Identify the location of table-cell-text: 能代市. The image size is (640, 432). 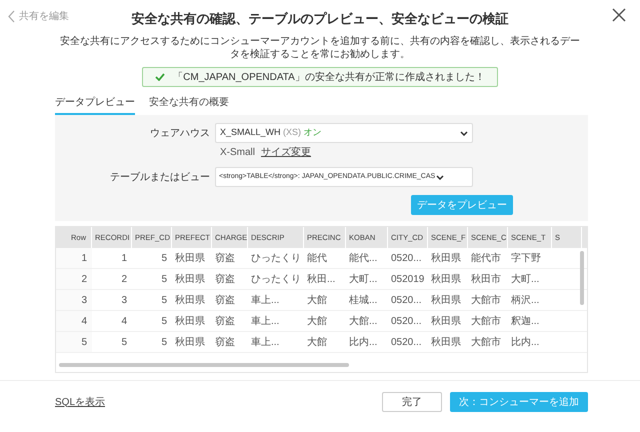
(486, 259).